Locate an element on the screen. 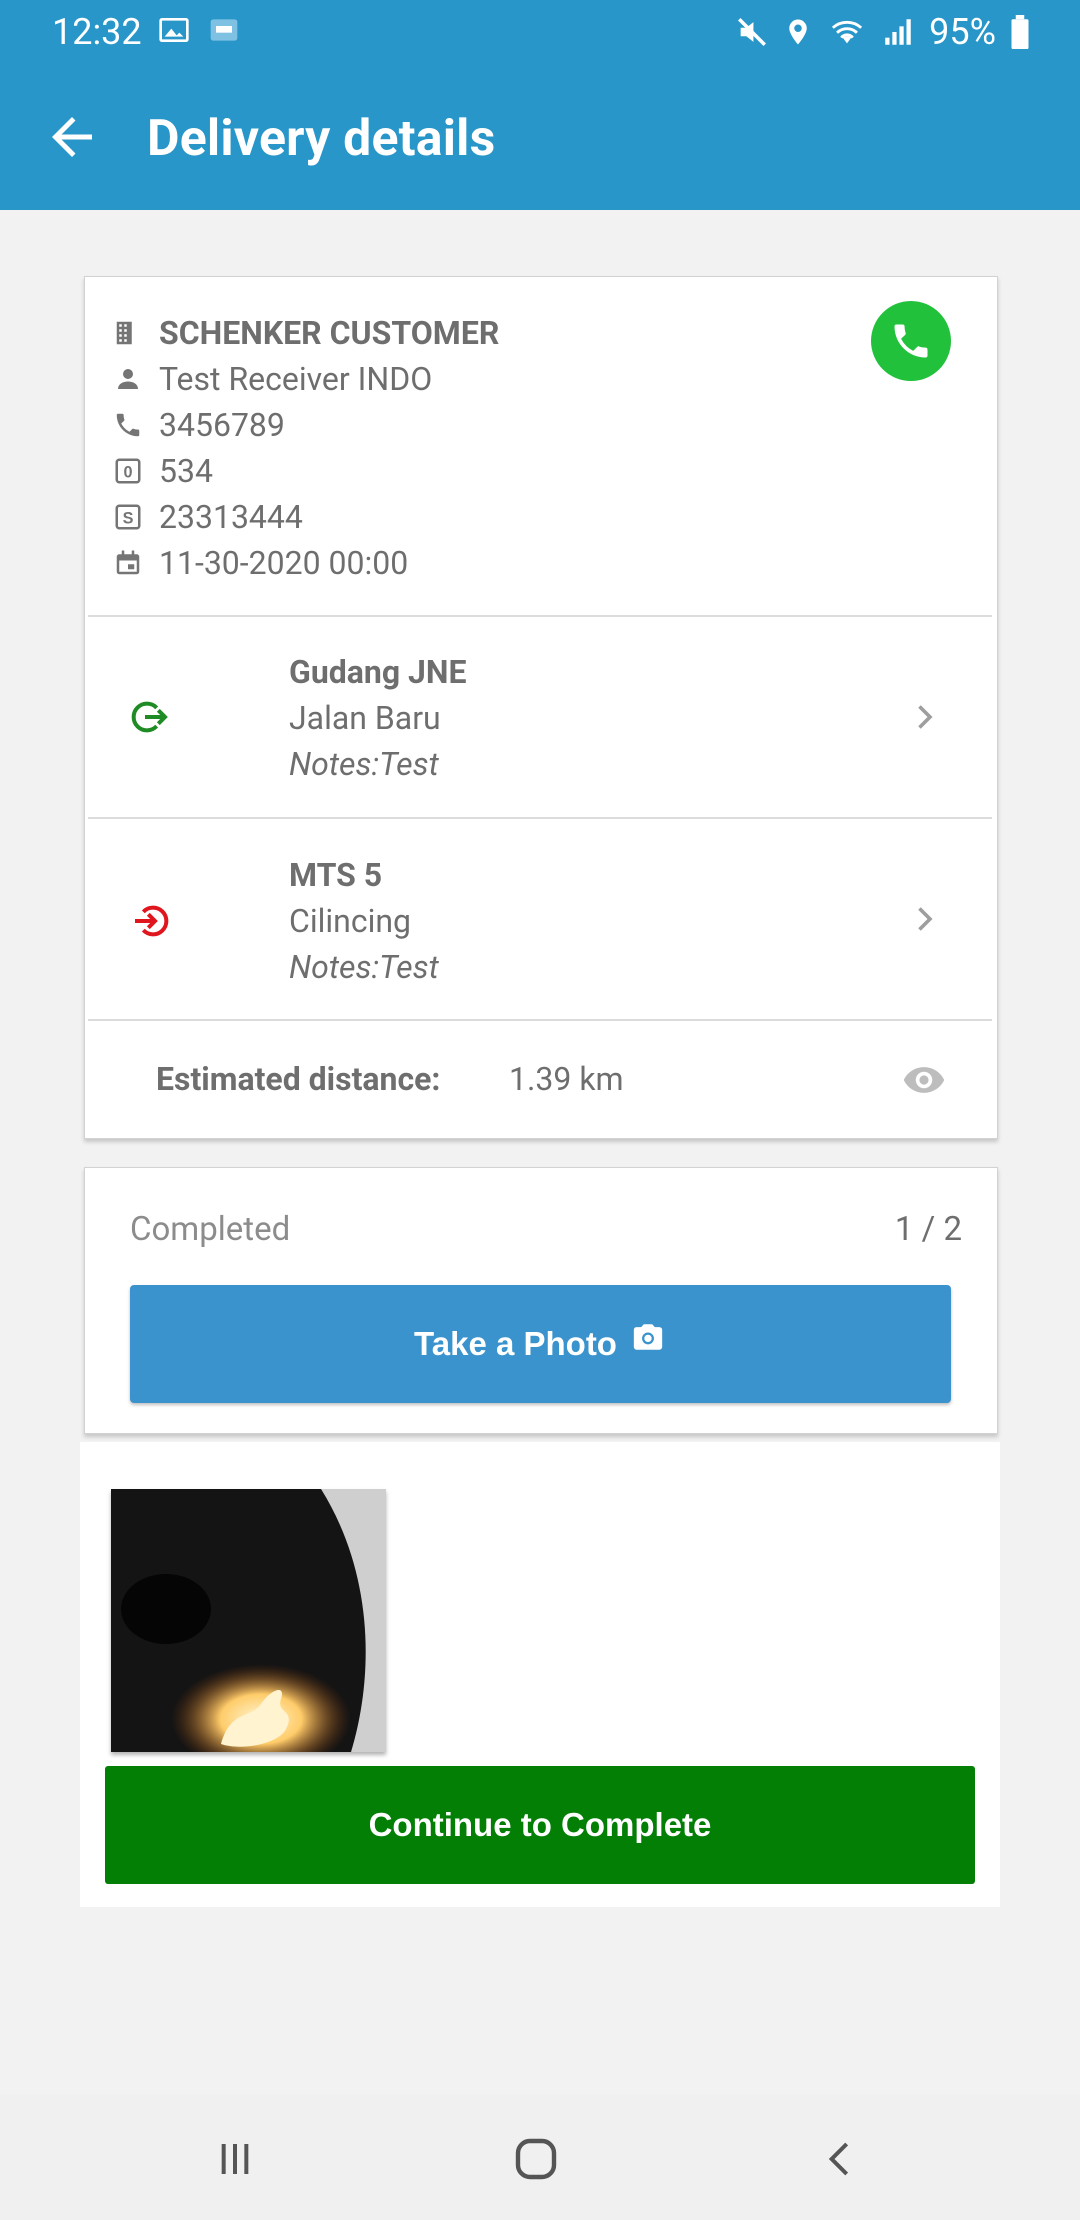 Image resolution: width=1080 pixels, height=2220 pixels. home-button is located at coordinates (536, 2159).